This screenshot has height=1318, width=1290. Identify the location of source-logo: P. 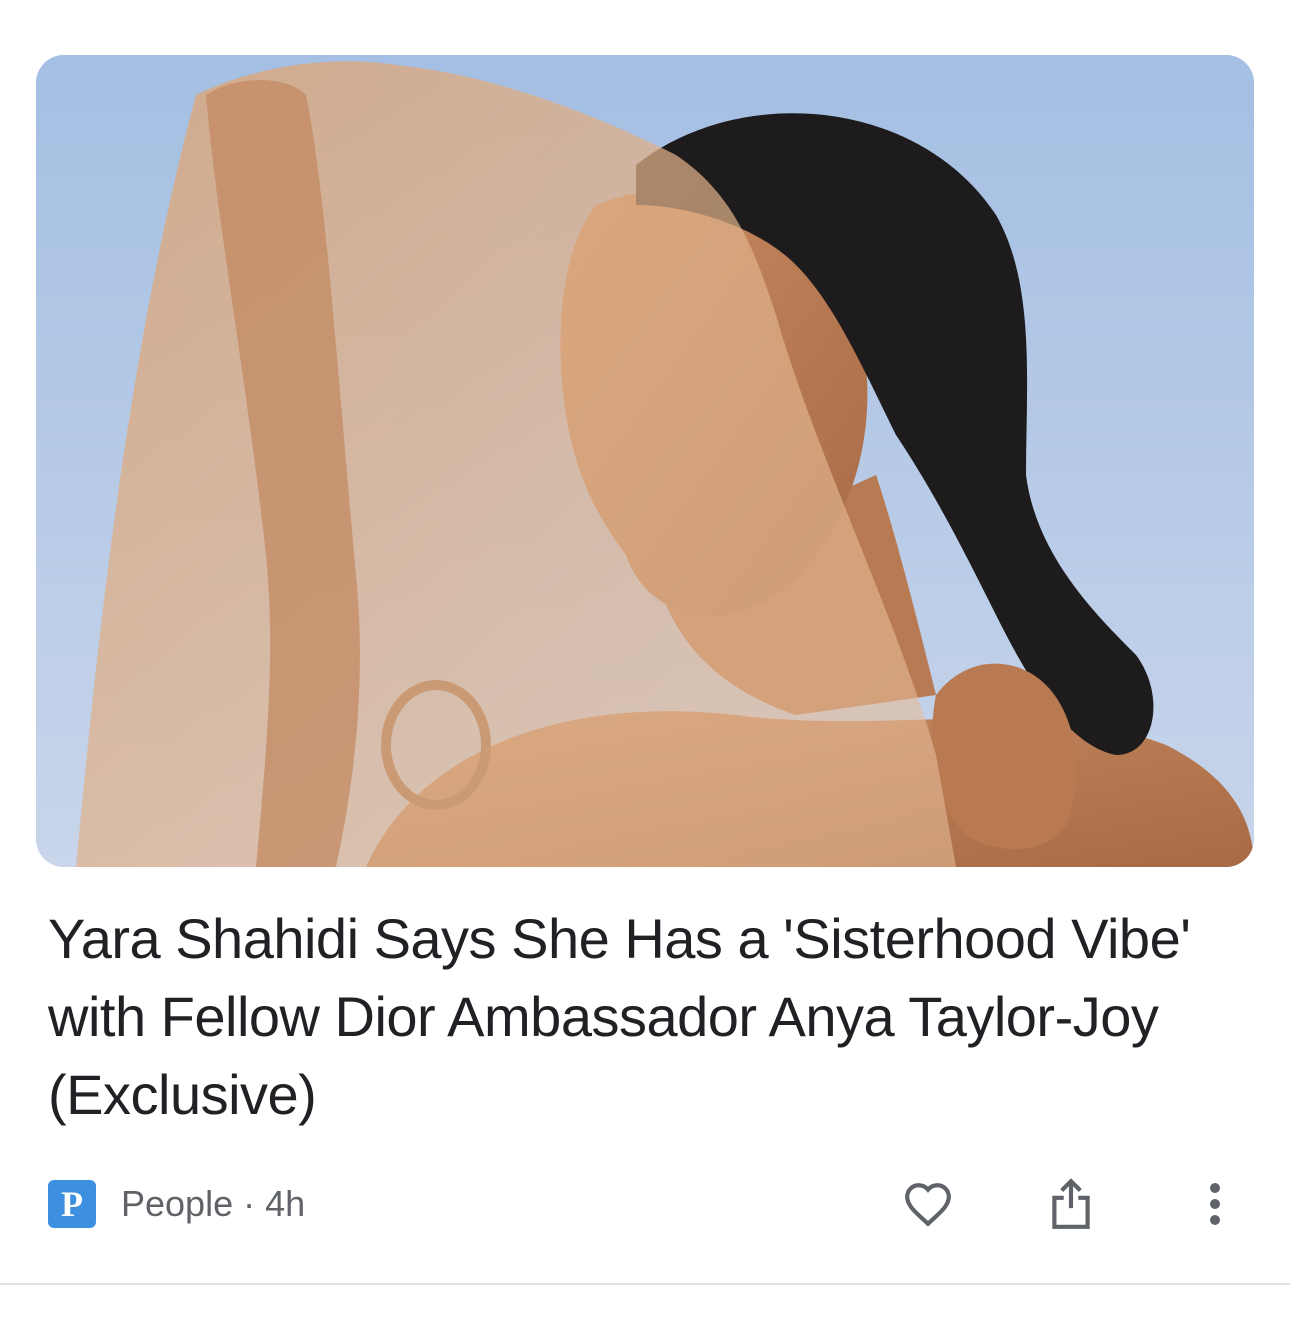
(72, 1204).